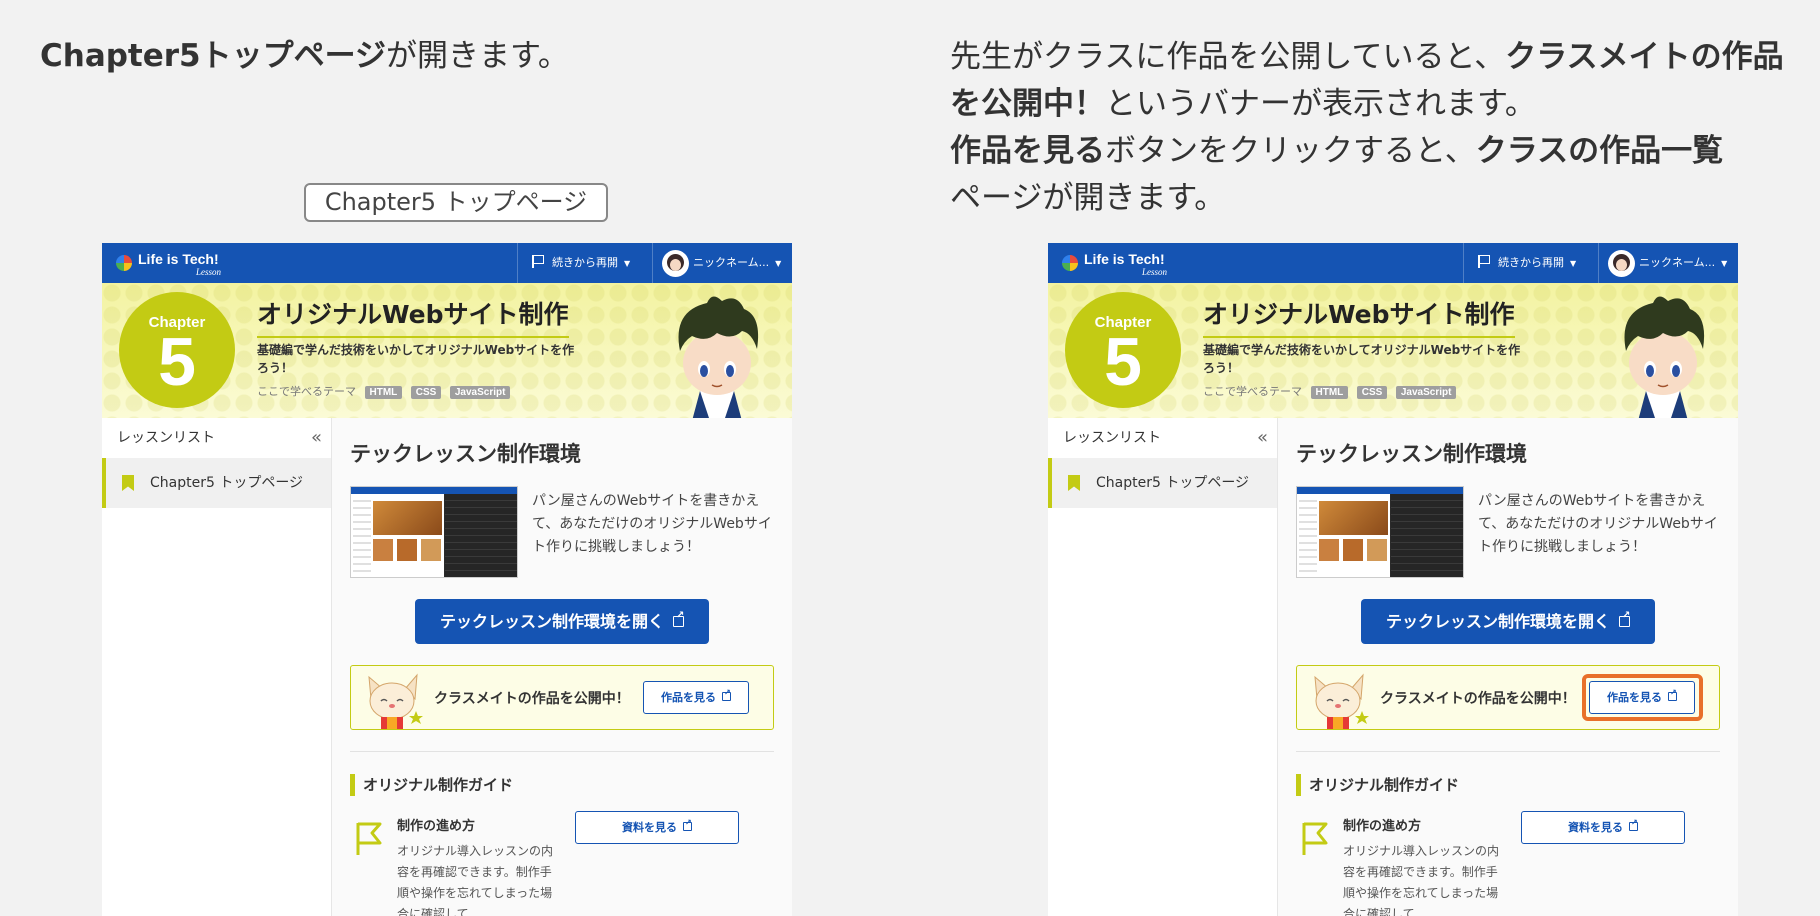 The image size is (1820, 916). Describe the element at coordinates (1027, 151) in the screenshot. I see `caption-right-b2: 作品を見る` at that location.